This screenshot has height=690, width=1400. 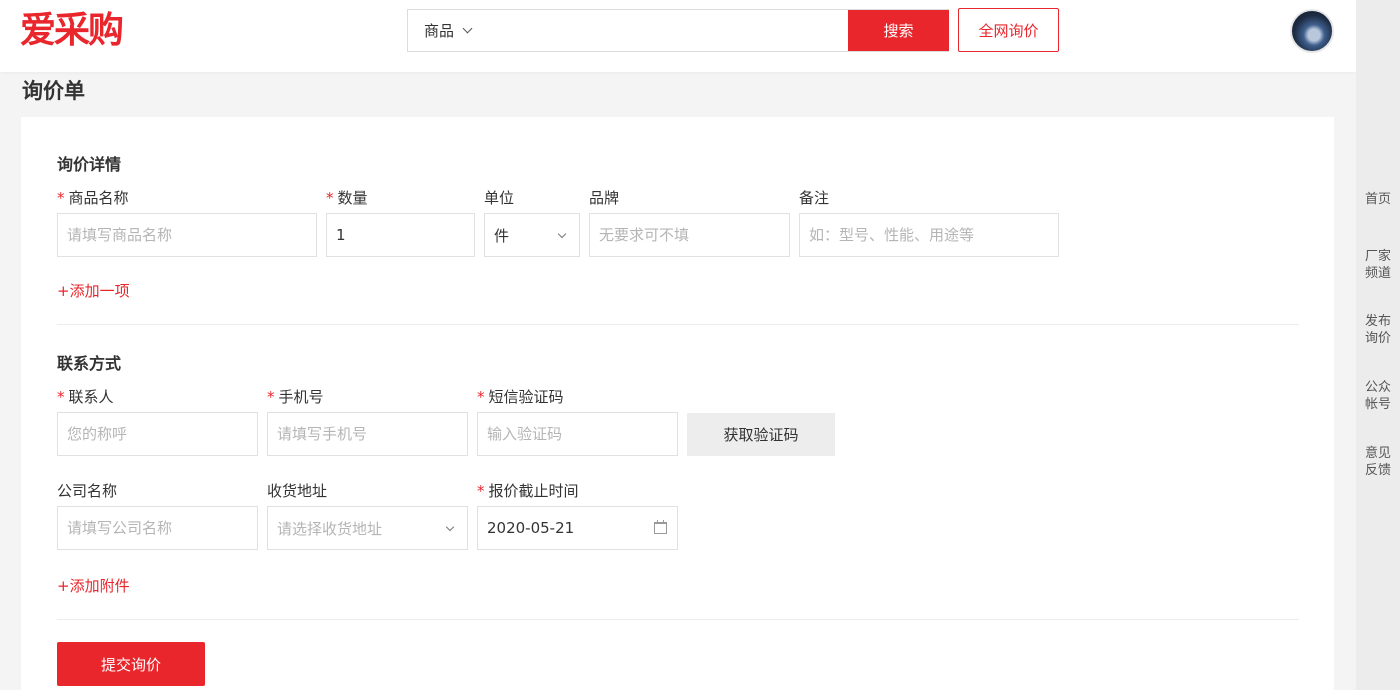 I want to click on deadline-value: 2020-05-21, so click(x=531, y=528).